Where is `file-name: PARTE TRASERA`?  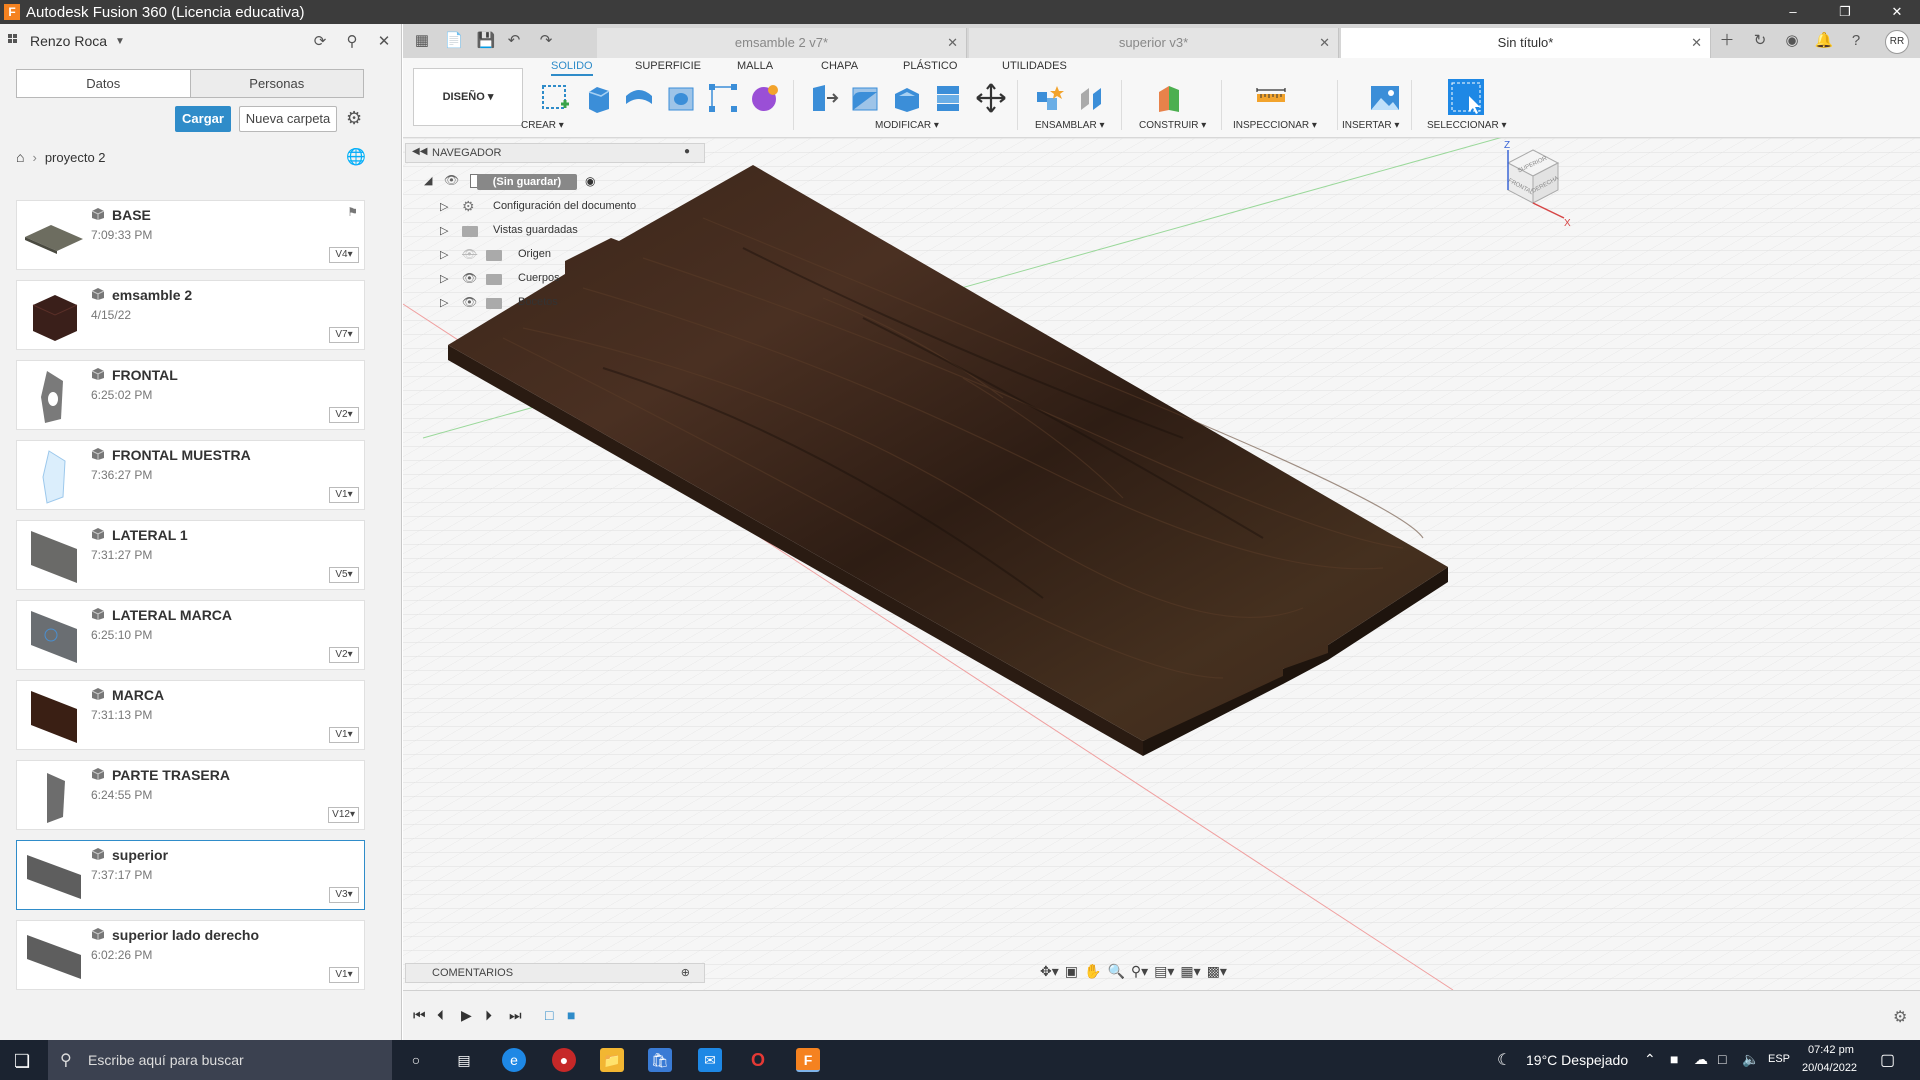 file-name: PARTE TRASERA is located at coordinates (171, 775).